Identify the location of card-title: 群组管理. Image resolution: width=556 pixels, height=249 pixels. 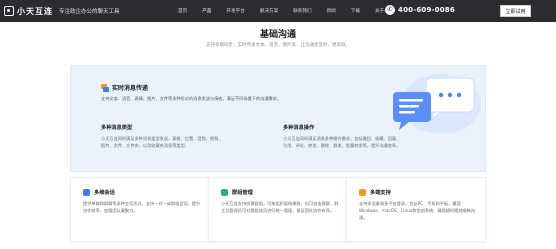
(242, 193).